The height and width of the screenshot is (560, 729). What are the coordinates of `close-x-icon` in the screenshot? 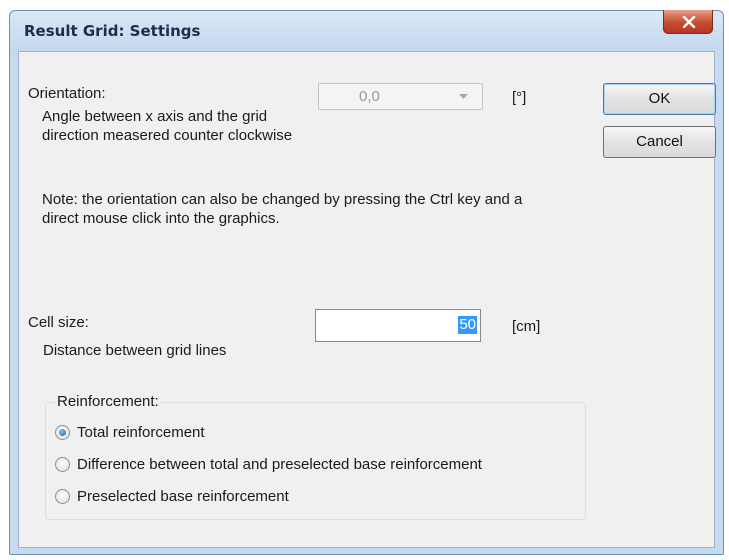 It's located at (689, 22).